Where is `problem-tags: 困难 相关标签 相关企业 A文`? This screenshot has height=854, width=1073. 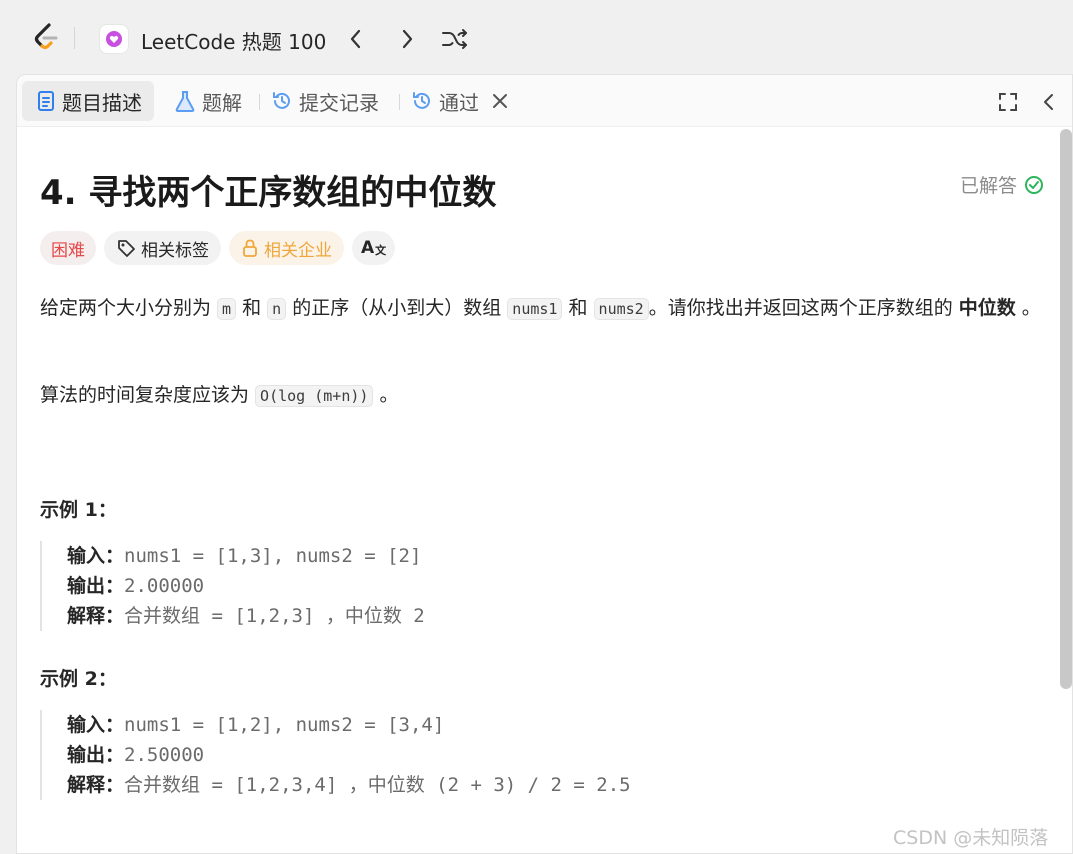 problem-tags: 困难 相关标签 相关企业 A文 is located at coordinates (218, 248).